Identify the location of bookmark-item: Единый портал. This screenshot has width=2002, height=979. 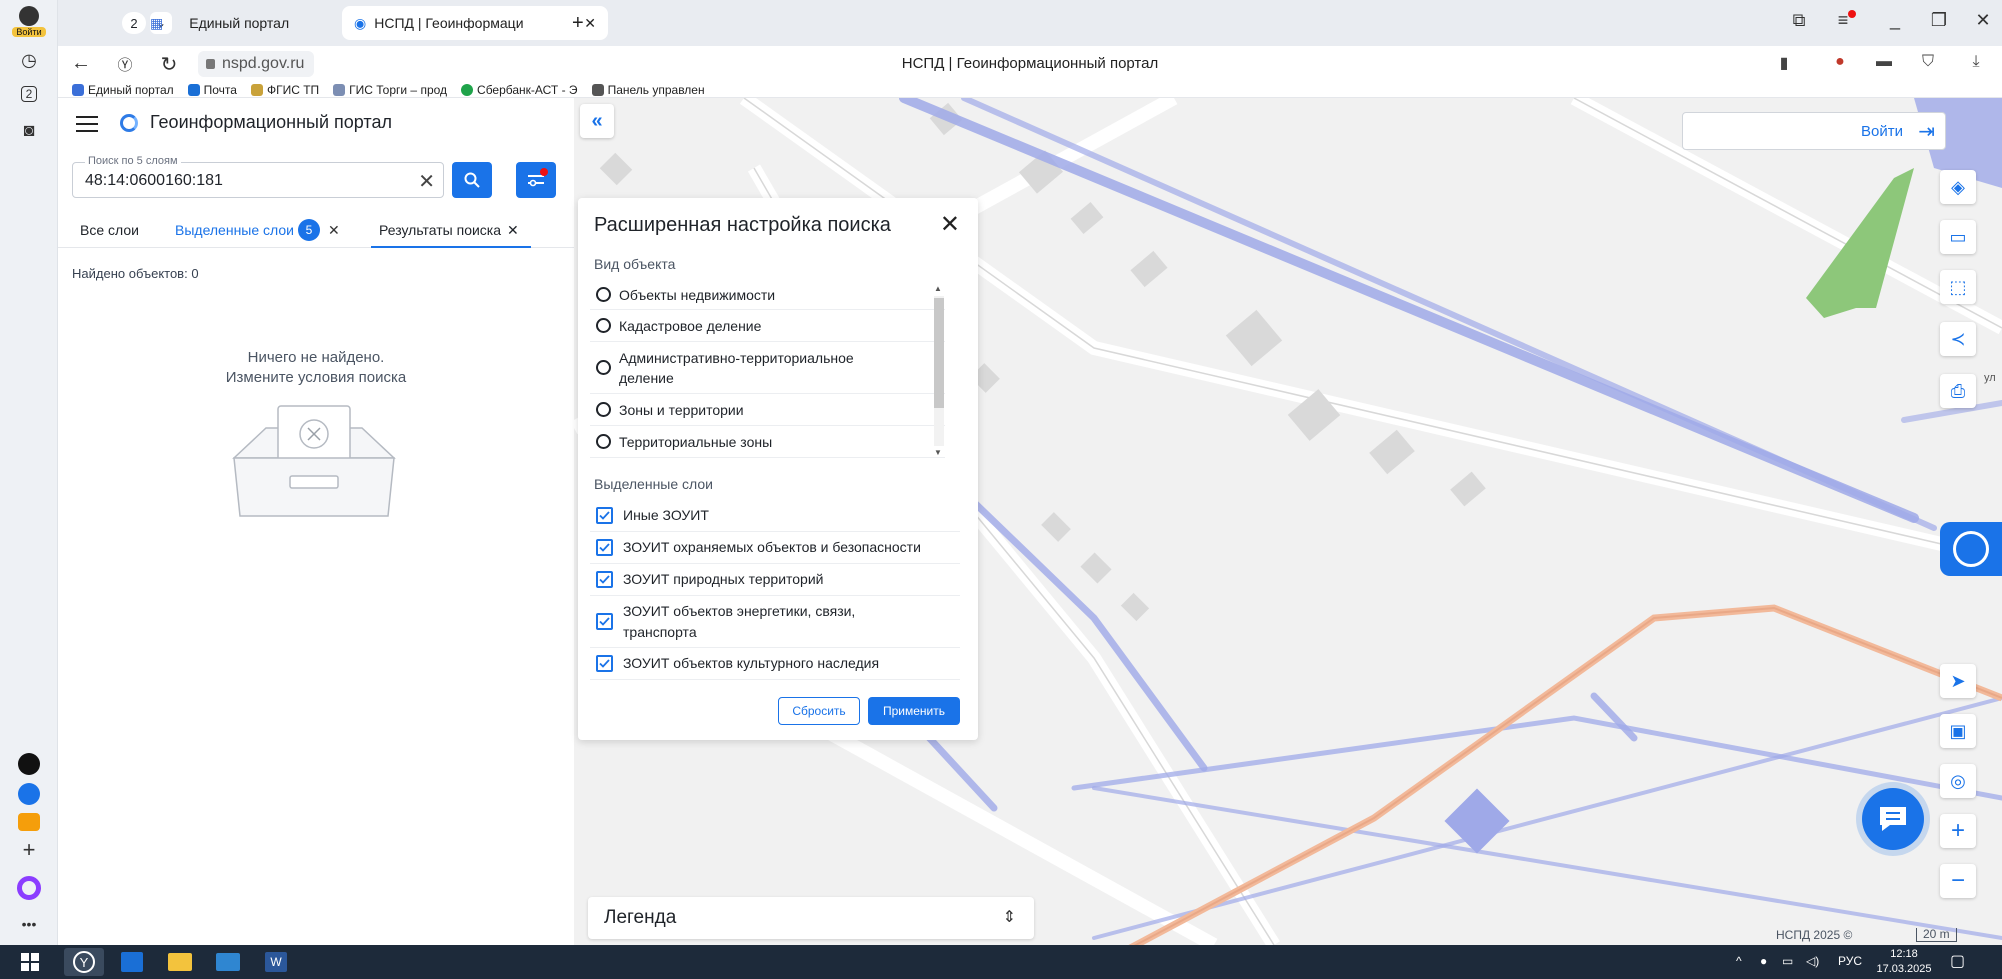
(123, 90).